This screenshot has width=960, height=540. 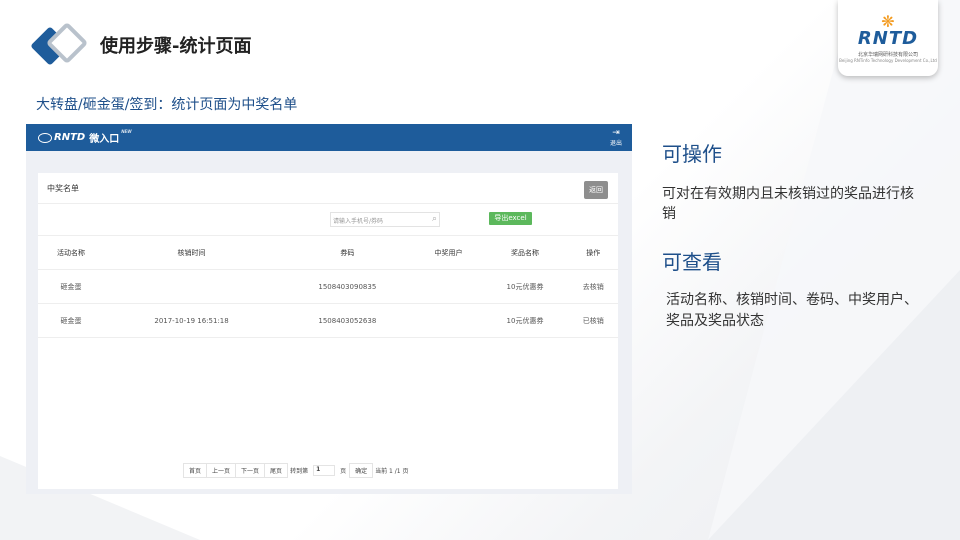 What do you see at coordinates (593, 252) in the screenshot?
I see `column-header: 操作` at bounding box center [593, 252].